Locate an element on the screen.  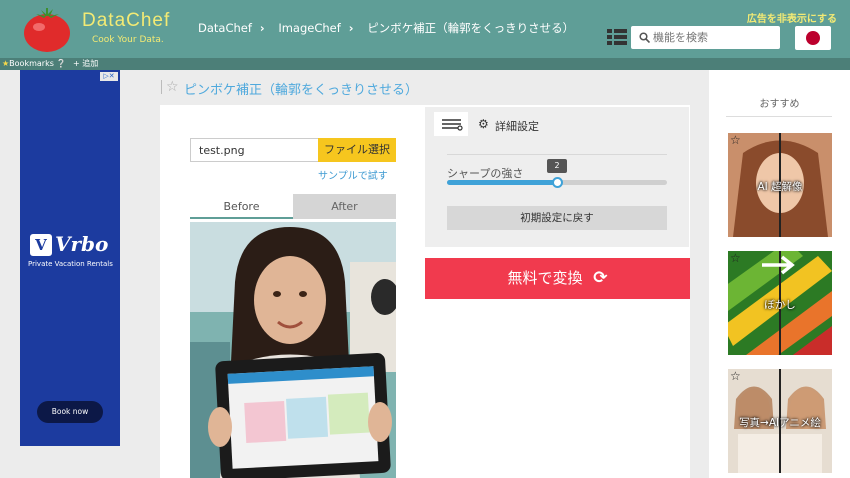
recommend-anime: ☆ 写真→AIアニメ絵 is located at coordinates (780, 421).